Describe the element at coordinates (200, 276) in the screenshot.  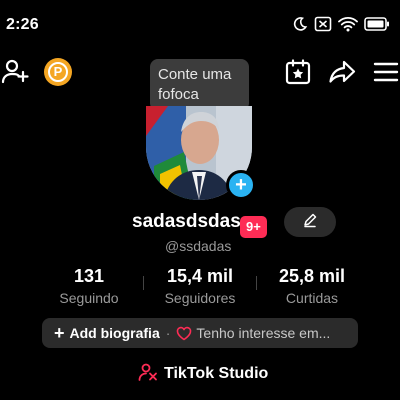
I see `stat-value: 15,4 mil` at that location.